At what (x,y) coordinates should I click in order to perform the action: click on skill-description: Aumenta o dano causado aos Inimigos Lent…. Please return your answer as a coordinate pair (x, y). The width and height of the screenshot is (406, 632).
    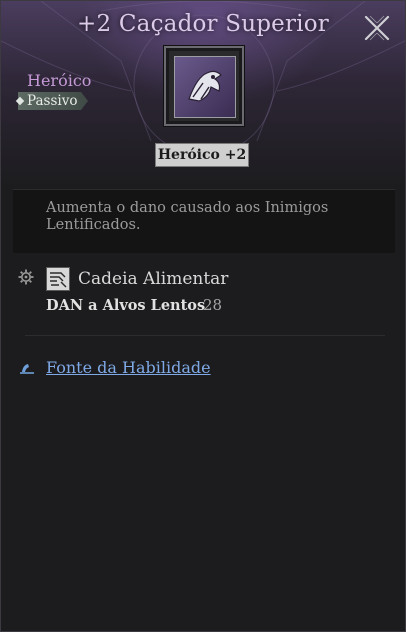
    Looking at the image, I should click on (187, 216).